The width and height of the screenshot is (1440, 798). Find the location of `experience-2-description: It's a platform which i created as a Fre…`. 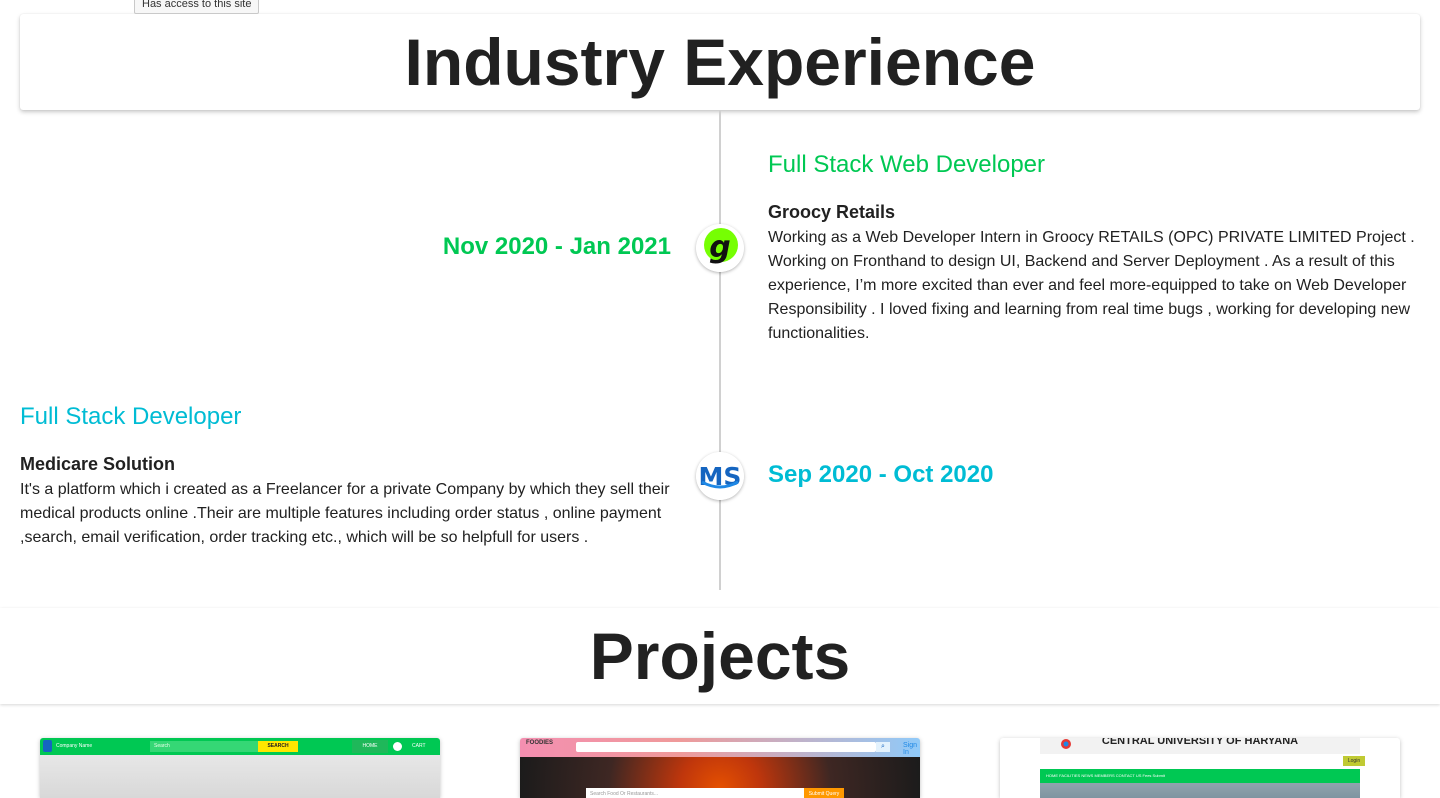

experience-2-description: It's a platform which i created as a Fre… is located at coordinates (345, 513).